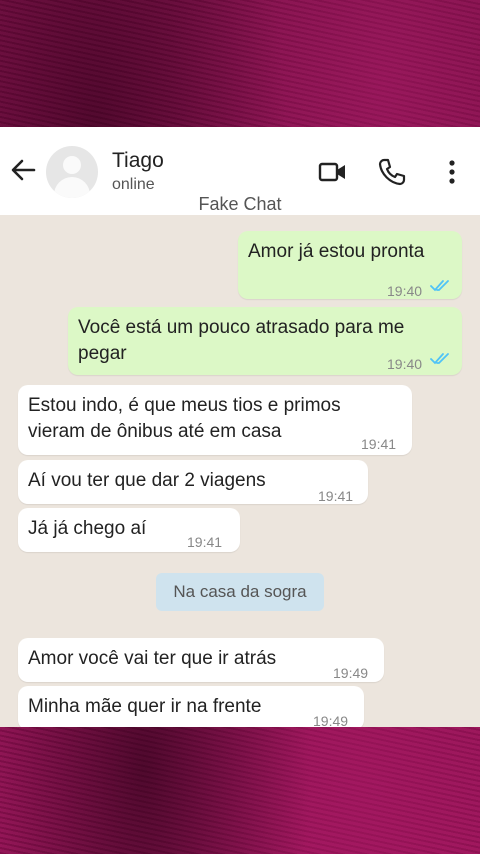 The image size is (480, 854). I want to click on message-line: vieram de ônibus até em casa, so click(155, 431).